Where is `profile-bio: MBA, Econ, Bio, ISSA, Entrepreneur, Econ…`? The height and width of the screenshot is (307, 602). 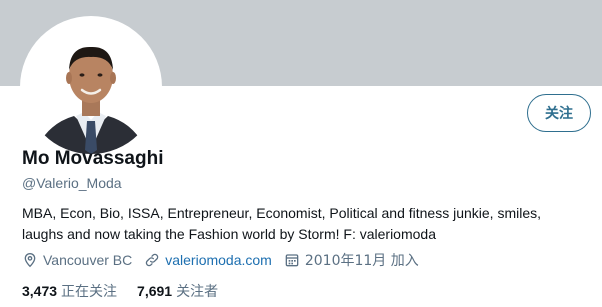
profile-bio: MBA, Econ, Bio, ISSA, Entrepreneur, Econ… is located at coordinates (308, 224).